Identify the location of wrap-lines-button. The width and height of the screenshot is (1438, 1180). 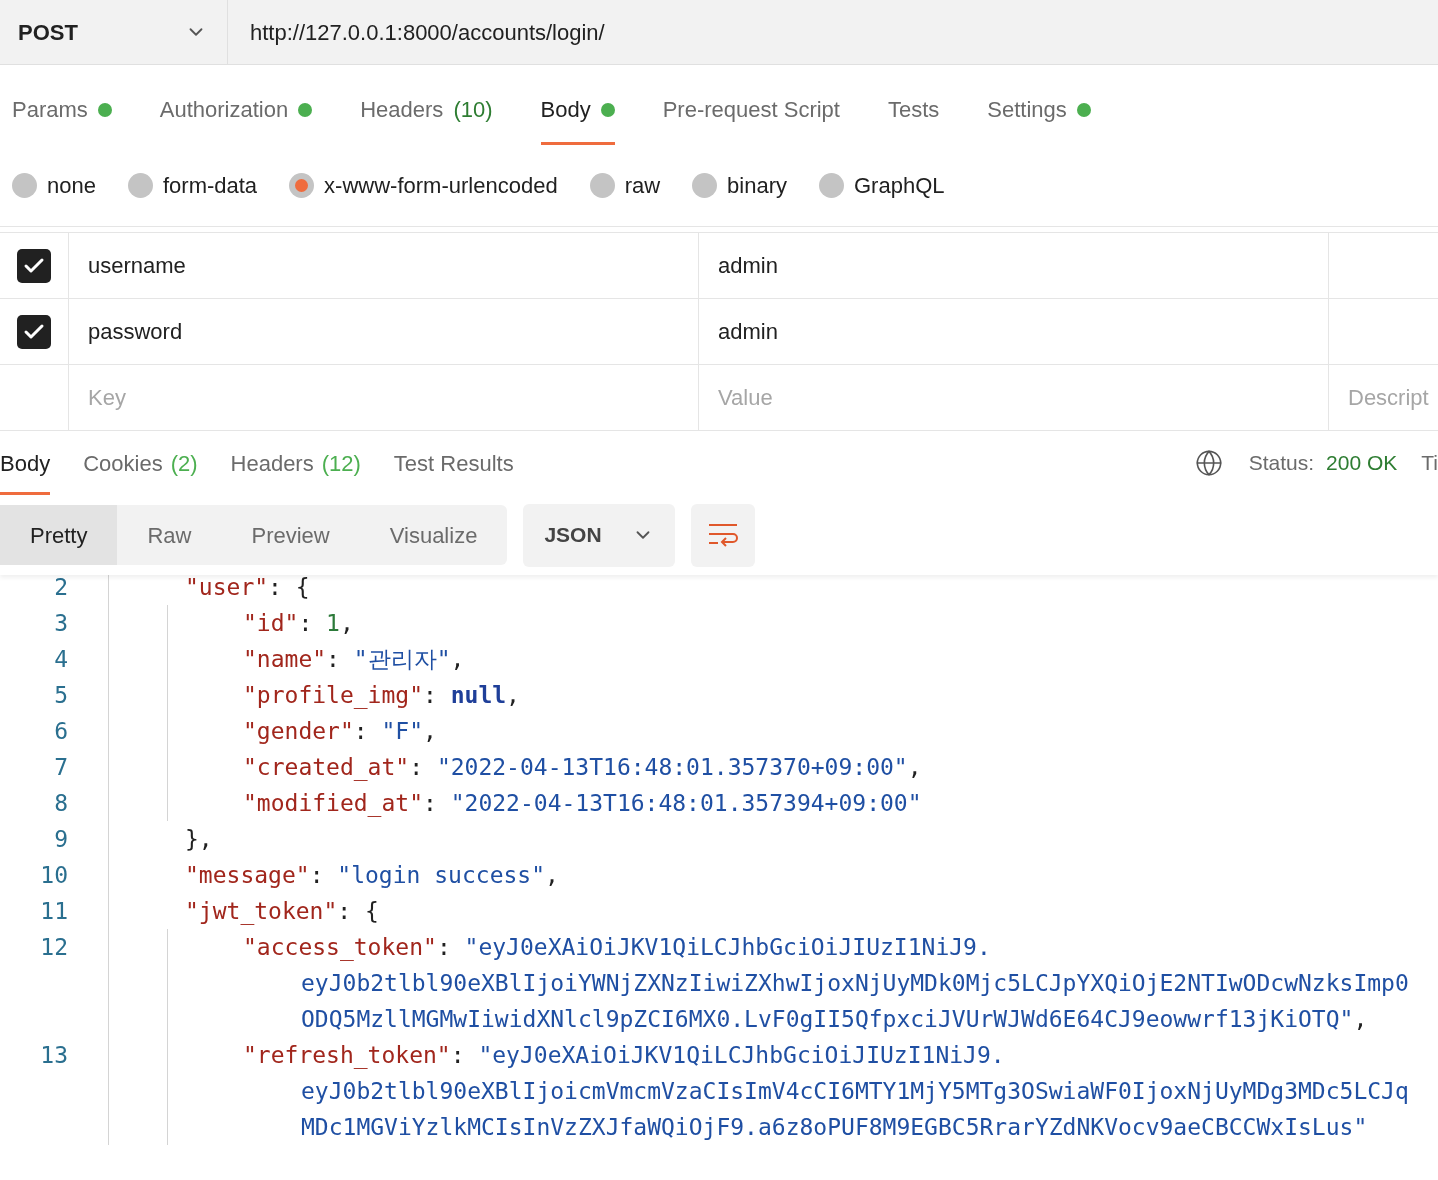
(723, 535).